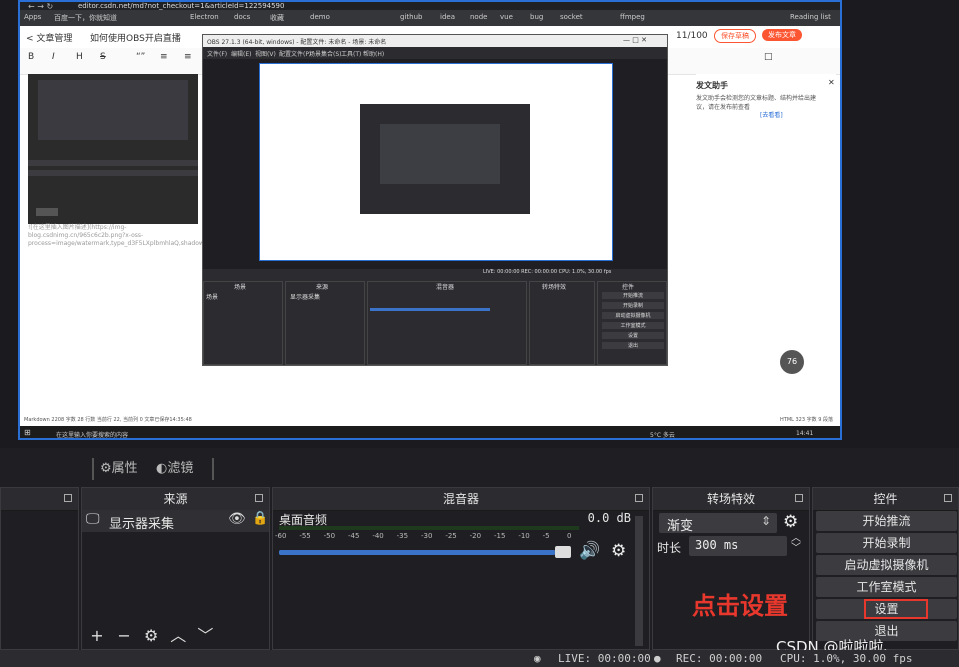 Image resolution: width=959 pixels, height=667 pixels. I want to click on close-icon: ✕, so click(831, 82).